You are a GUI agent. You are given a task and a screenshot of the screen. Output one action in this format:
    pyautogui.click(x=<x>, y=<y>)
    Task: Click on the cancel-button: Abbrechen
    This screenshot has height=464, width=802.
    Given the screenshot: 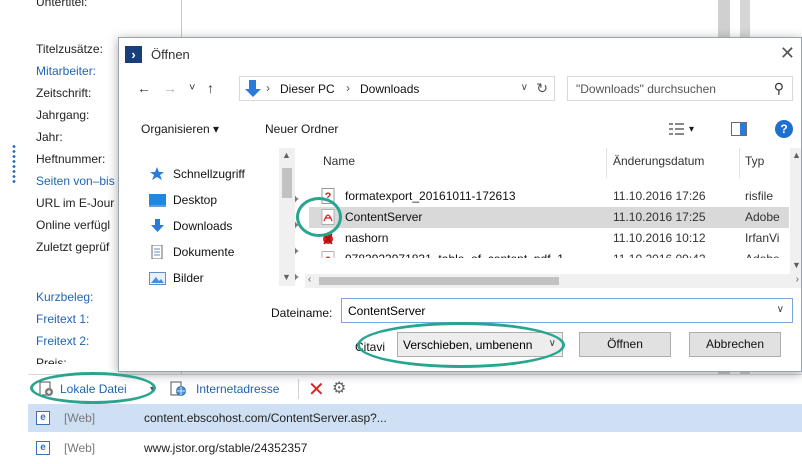 What is the action you would take?
    pyautogui.click(x=735, y=344)
    